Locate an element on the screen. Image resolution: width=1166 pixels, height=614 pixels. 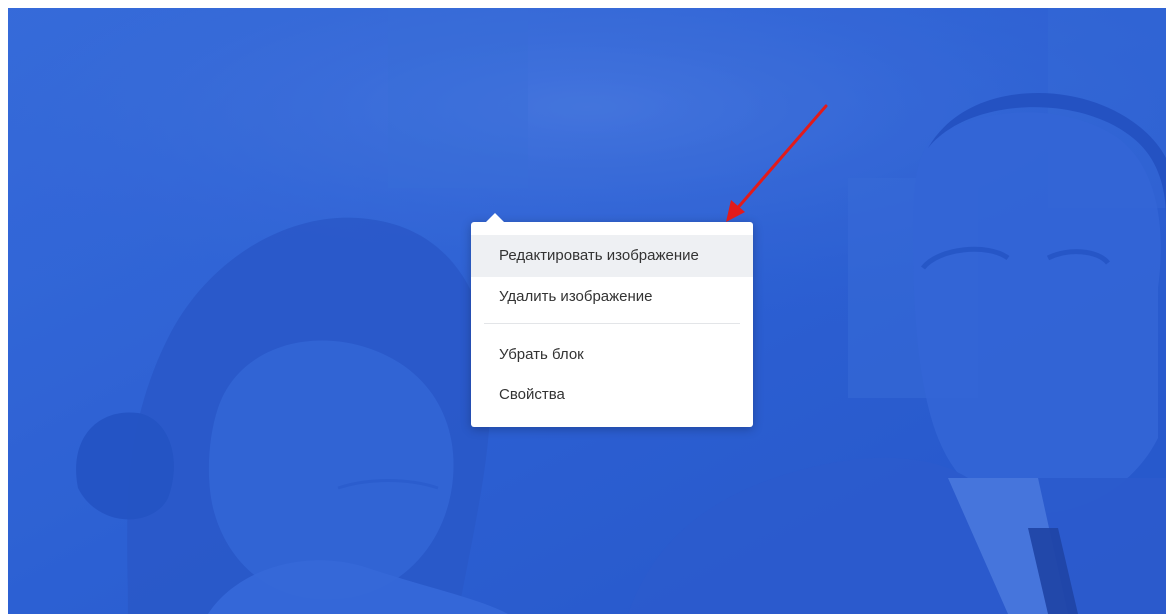
menu-divider is located at coordinates (612, 323).